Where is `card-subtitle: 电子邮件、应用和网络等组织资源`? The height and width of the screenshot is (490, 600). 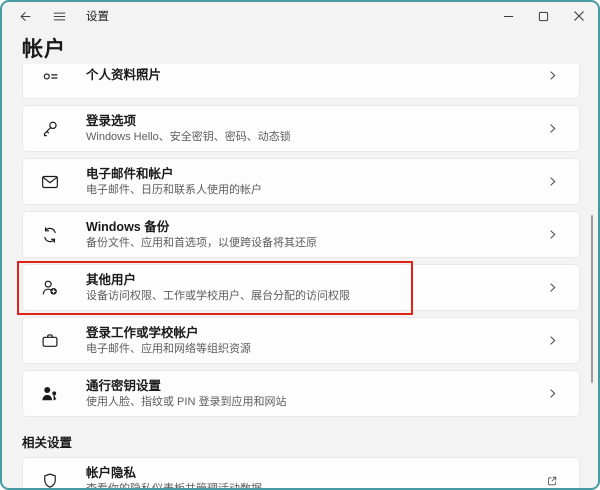
card-subtitle: 电子邮件、应用和网络等组织资源 is located at coordinates (168, 348).